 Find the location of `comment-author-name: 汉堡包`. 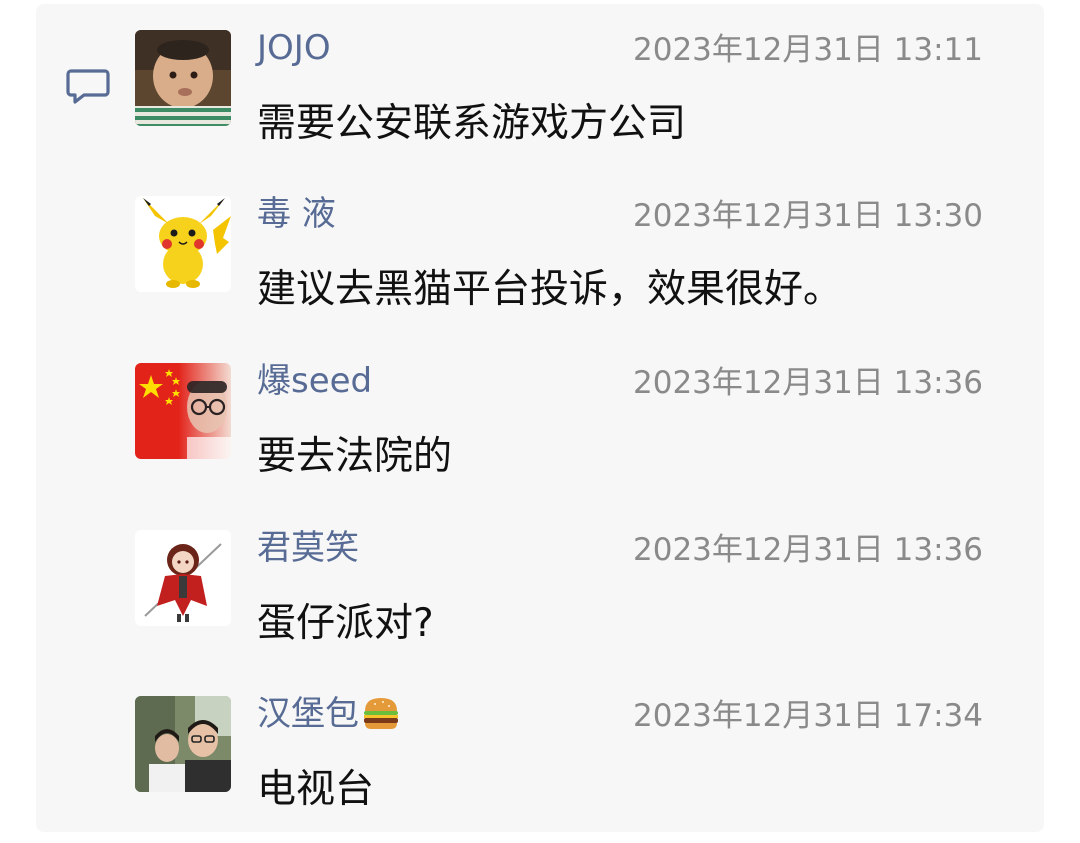

comment-author-name: 汉堡包 is located at coordinates (329, 714).